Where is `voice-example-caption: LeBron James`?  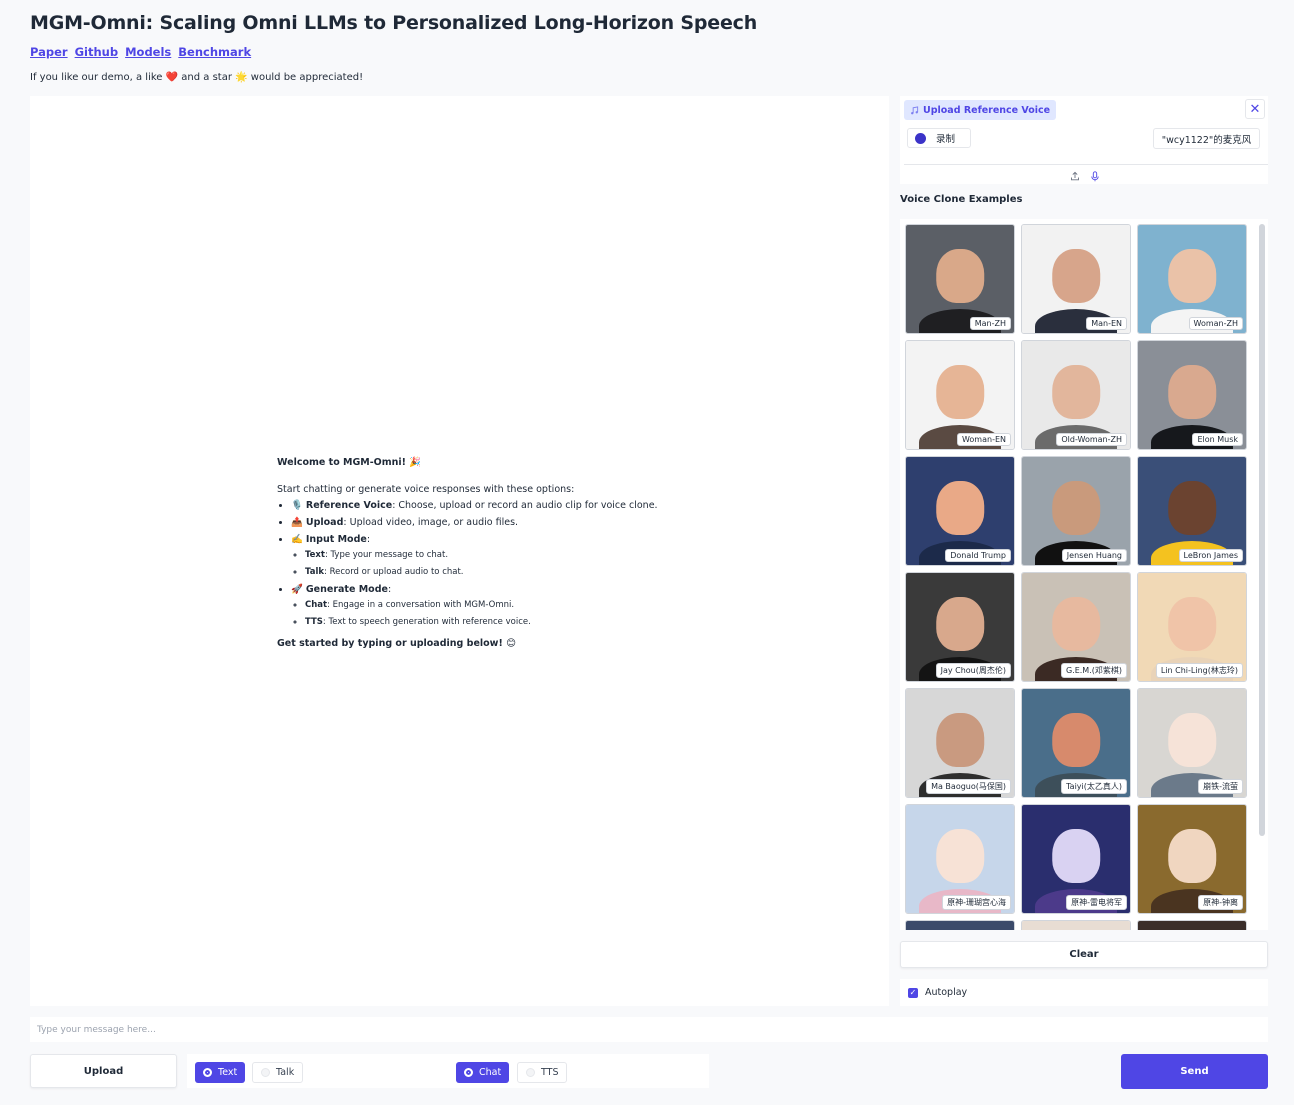
voice-example-caption: LeBron James is located at coordinates (1210, 555).